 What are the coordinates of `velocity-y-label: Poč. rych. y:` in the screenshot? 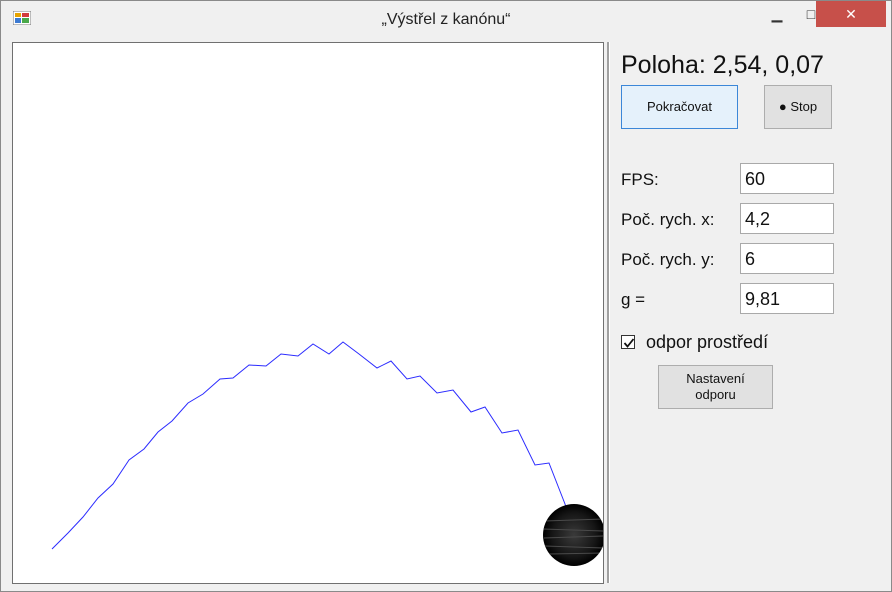 It's located at (668, 259).